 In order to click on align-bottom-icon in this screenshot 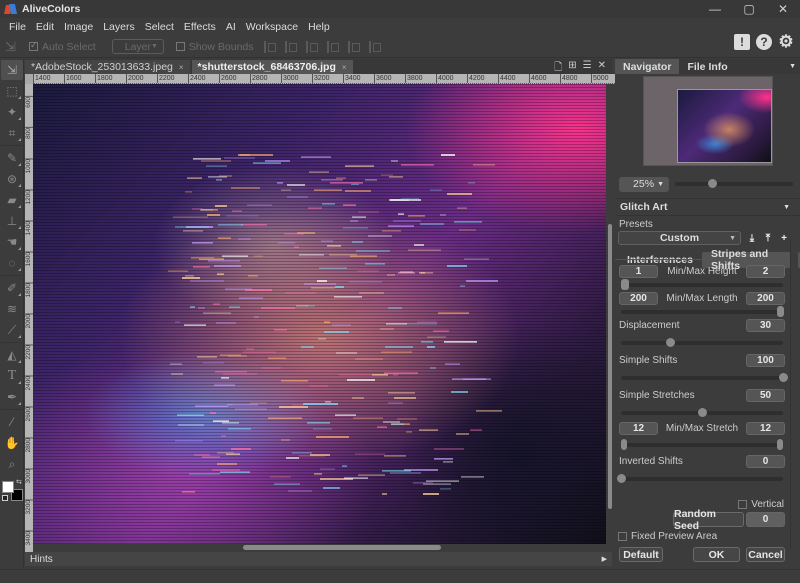, I will do `click(375, 46)`.